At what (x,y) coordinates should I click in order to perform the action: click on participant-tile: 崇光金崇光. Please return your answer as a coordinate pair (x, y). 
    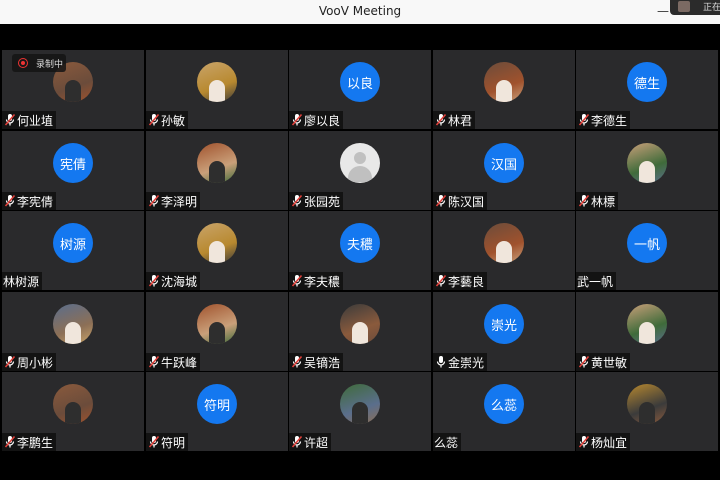
    Looking at the image, I should click on (504, 331).